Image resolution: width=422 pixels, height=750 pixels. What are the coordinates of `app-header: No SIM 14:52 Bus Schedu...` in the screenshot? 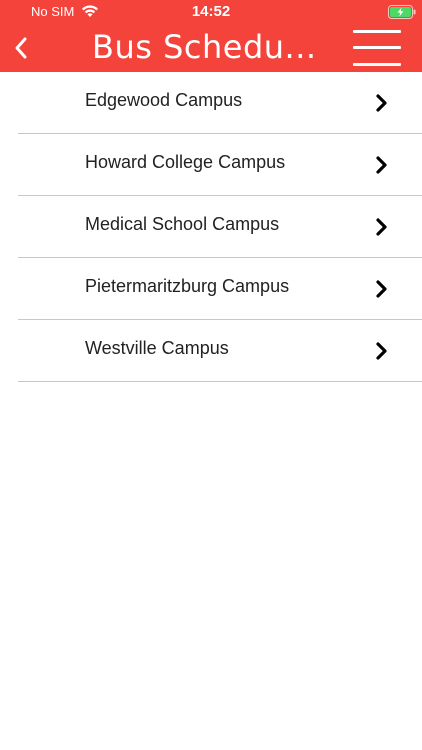 It's located at (211, 36).